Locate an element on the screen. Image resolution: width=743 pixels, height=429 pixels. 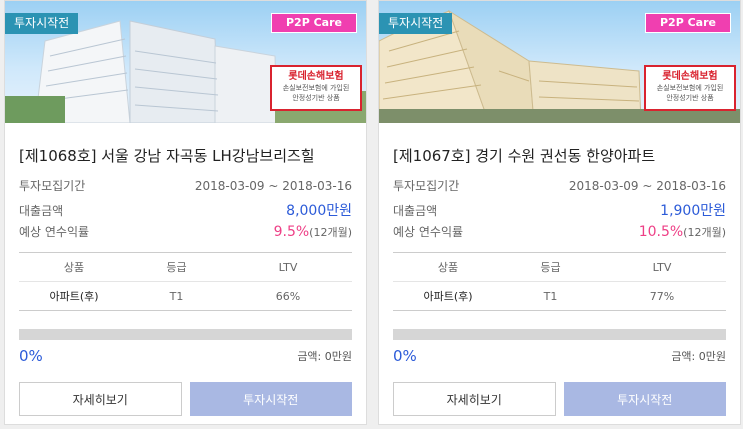
yield-row: 예상 연수익률 10.5%(12개월) is located at coordinates (559, 234).